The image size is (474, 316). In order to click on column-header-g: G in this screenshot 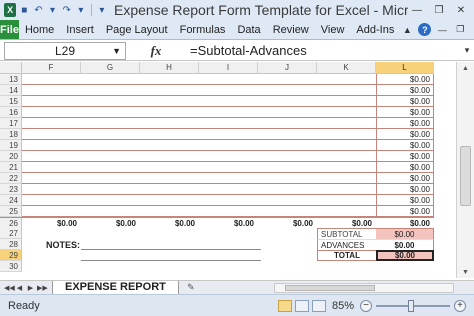, I will do `click(110, 68)`.